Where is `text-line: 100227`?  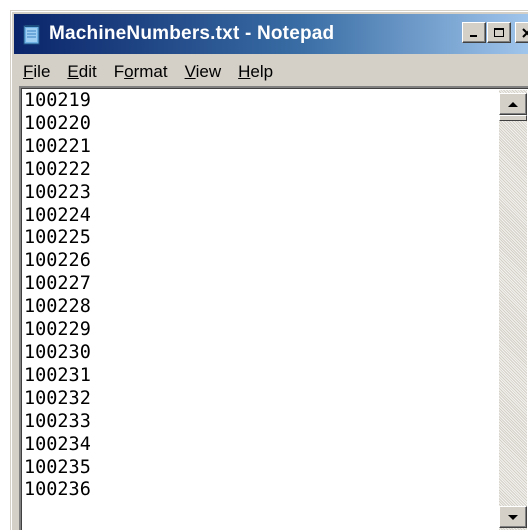 text-line: 100227 is located at coordinates (57, 284).